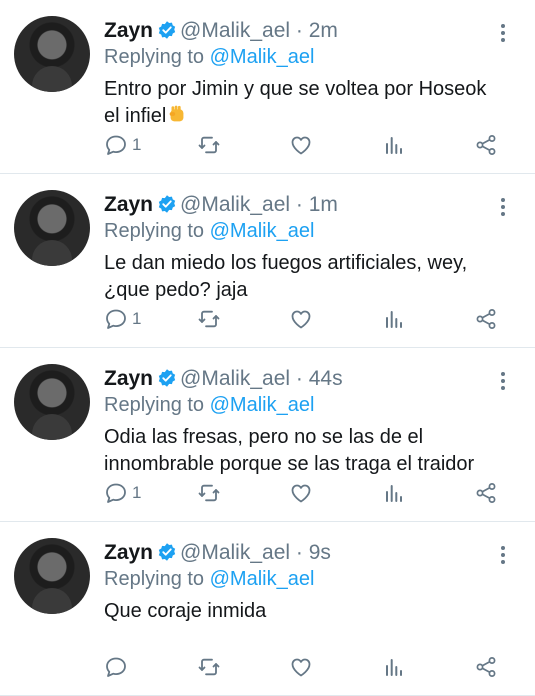 This screenshot has width=535, height=696. Describe the element at coordinates (309, 611) in the screenshot. I see `tweet-text: Que coraje inmida` at that location.